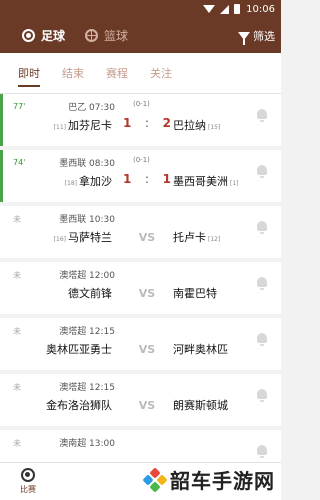 Image resolution: width=320 pixels, height=500 pixels. I want to click on away-rank: [12], so click(214, 239).